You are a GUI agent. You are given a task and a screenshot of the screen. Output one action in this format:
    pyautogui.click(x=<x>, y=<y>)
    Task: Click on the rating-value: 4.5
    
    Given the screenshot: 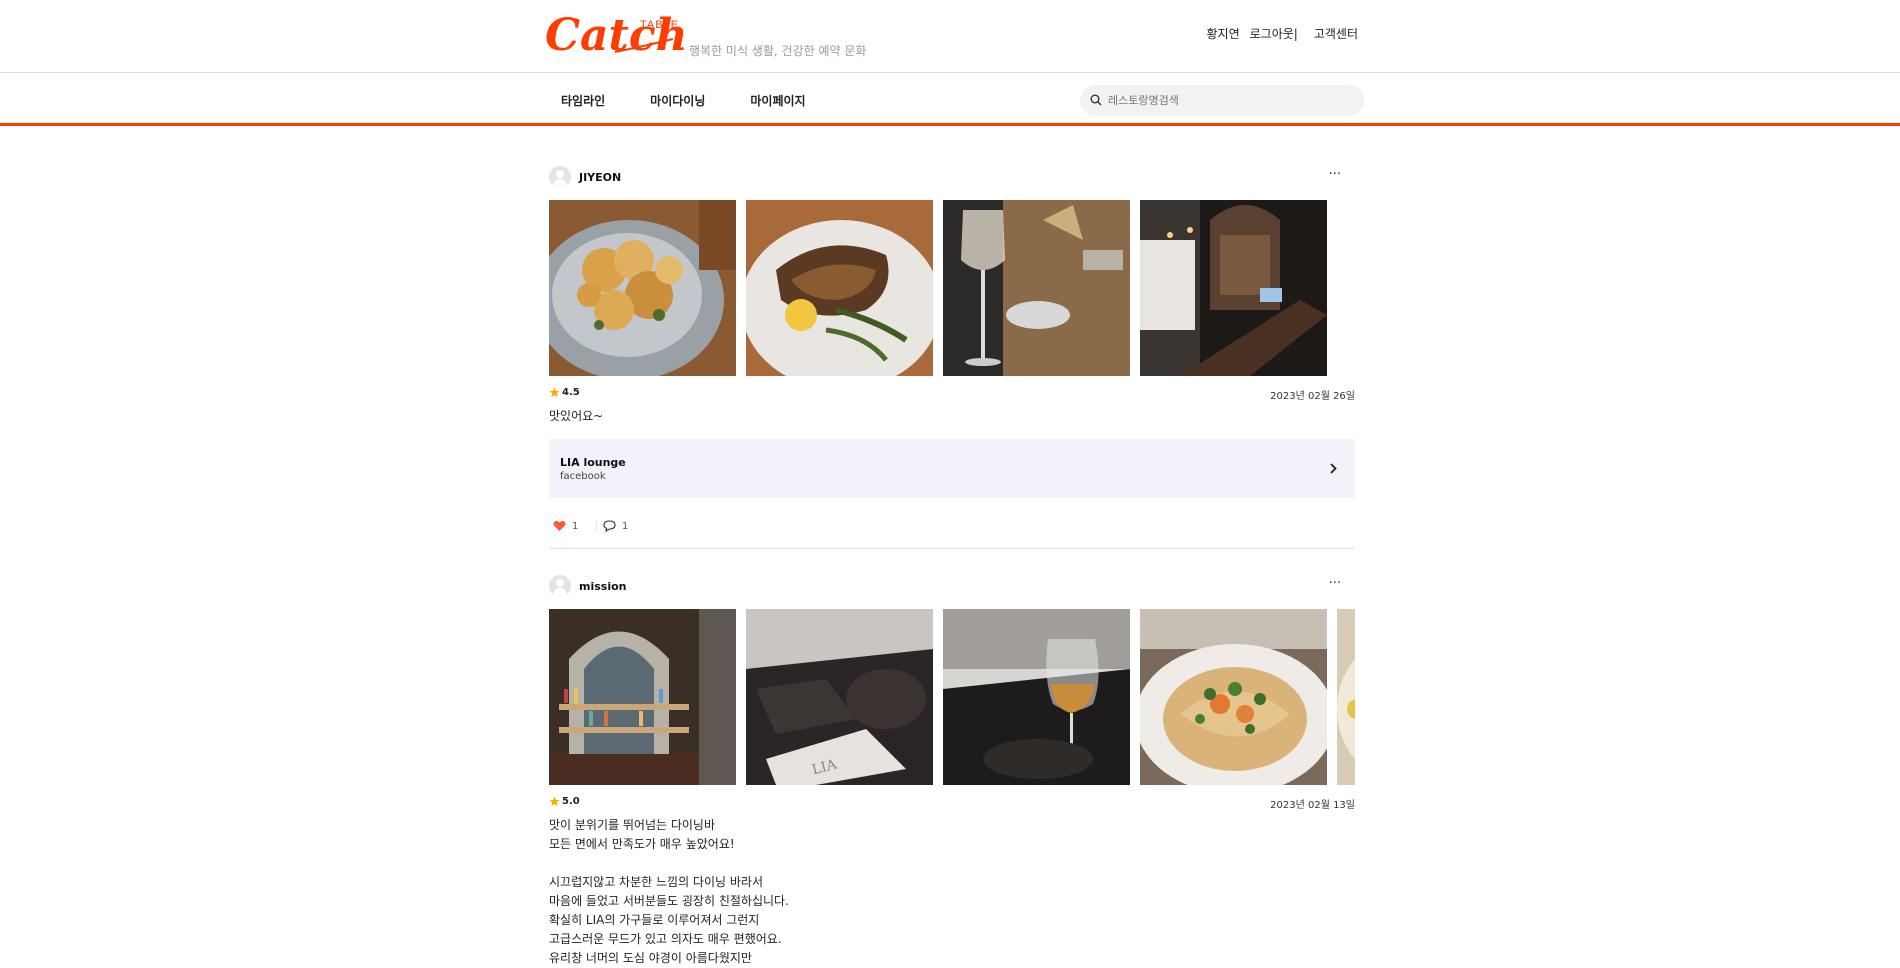 What is the action you would take?
    pyautogui.click(x=571, y=392)
    